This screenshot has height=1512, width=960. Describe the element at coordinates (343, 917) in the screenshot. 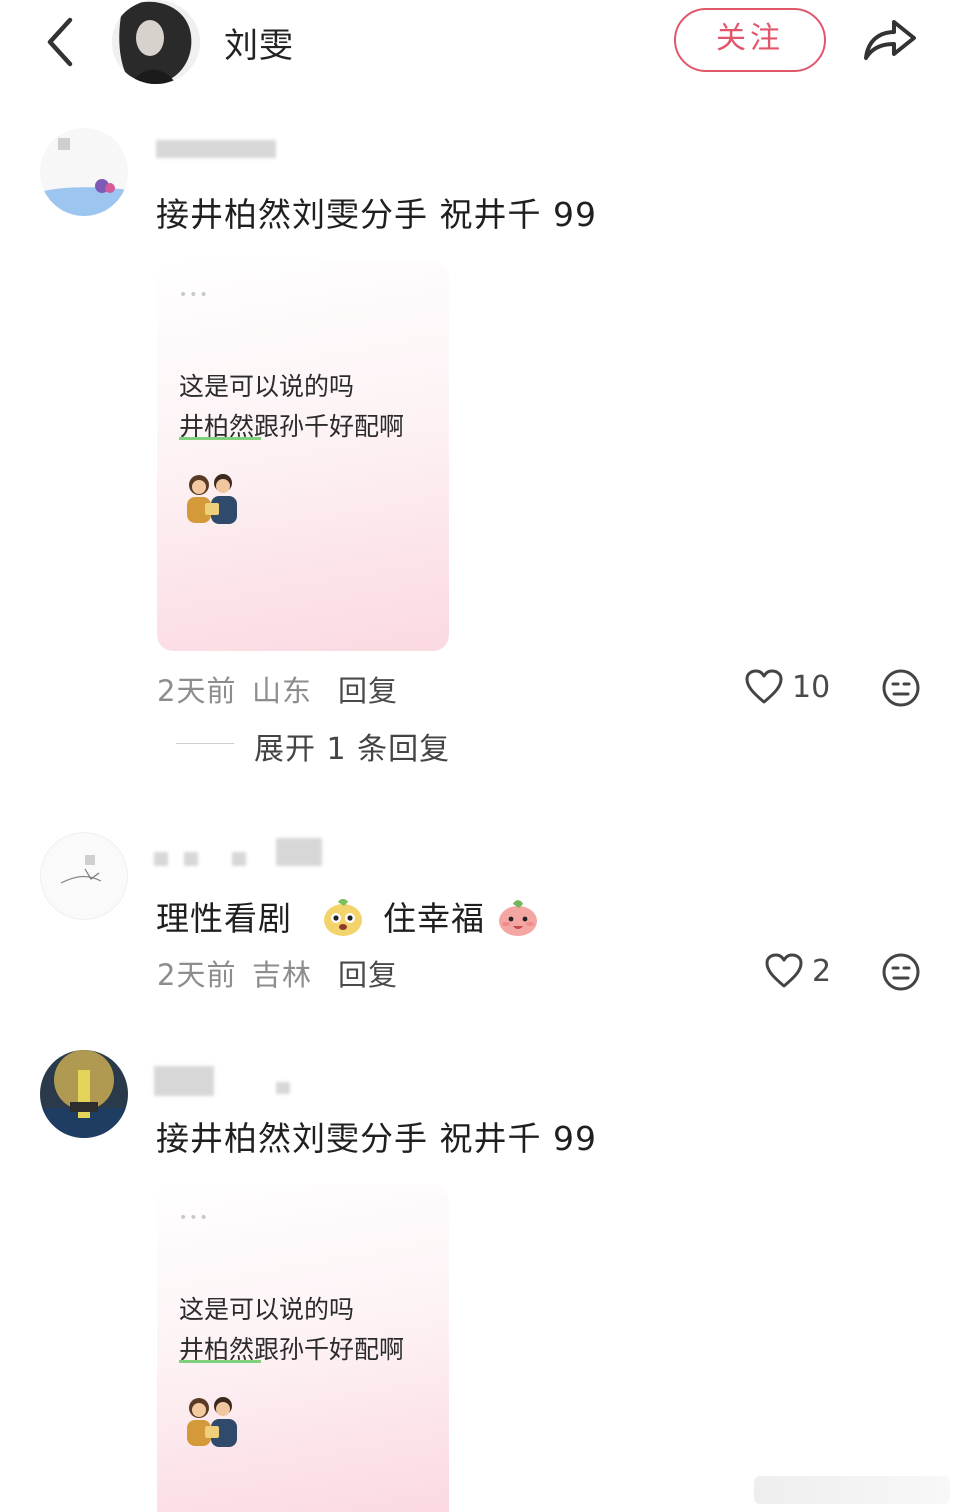

I see `face-emoji-icon` at that location.